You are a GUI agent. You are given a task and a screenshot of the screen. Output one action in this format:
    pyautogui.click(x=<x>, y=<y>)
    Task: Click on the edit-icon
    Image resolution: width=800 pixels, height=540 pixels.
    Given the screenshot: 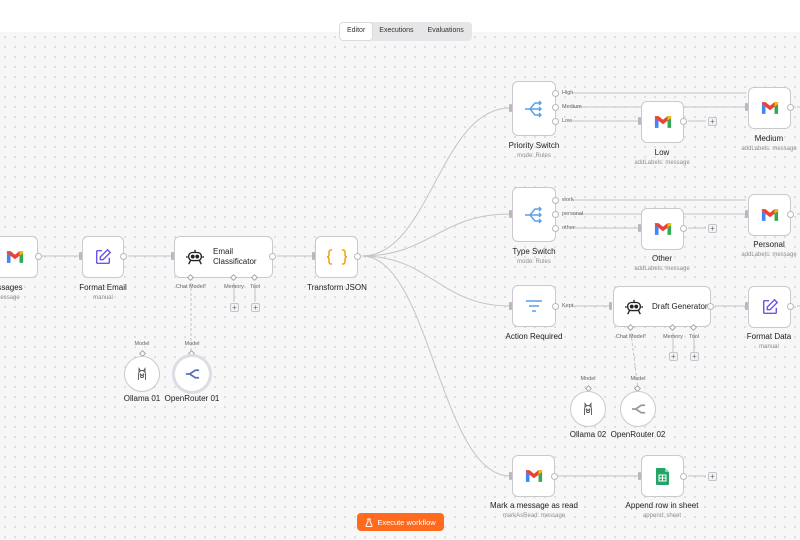 What is the action you would take?
    pyautogui.click(x=770, y=306)
    